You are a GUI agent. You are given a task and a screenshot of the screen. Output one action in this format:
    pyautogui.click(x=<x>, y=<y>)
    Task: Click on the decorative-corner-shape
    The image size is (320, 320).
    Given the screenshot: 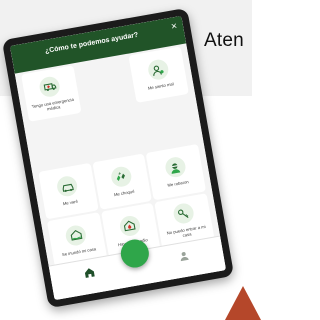 What is the action you would take?
    pyautogui.click(x=243, y=303)
    